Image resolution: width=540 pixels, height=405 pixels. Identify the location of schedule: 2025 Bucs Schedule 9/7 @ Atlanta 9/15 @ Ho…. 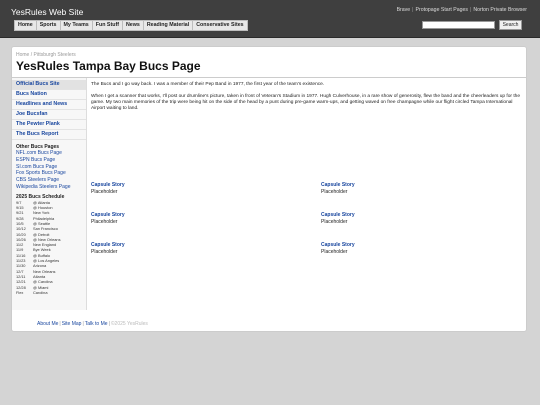
(49, 244).